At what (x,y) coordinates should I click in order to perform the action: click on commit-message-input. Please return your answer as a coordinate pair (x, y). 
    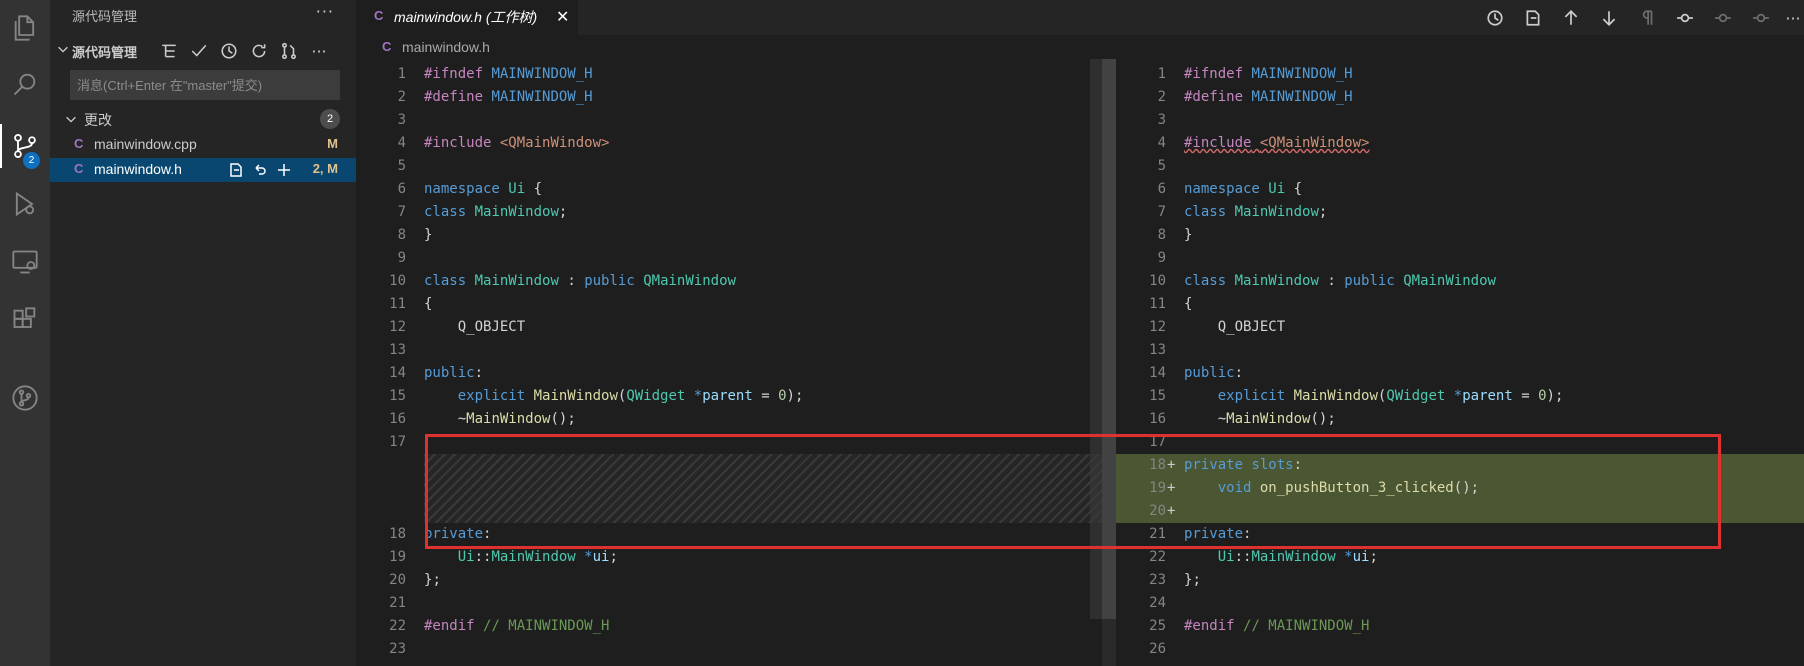
    Looking at the image, I should click on (205, 85).